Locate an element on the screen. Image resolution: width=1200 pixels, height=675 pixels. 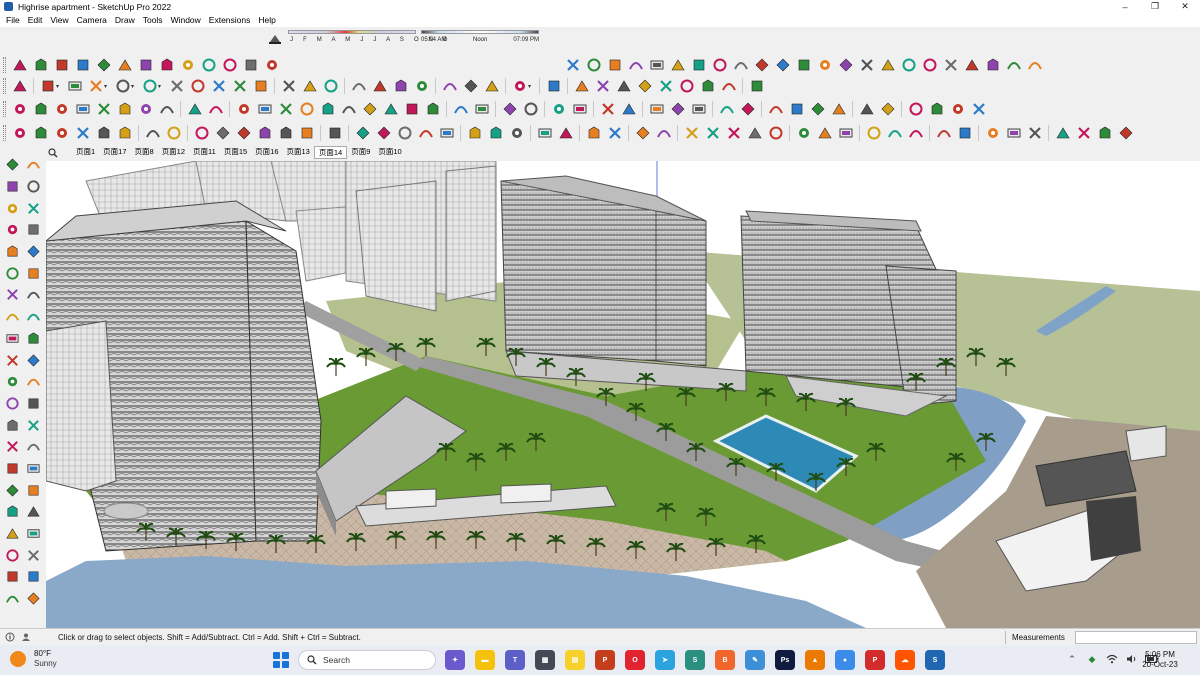
toolbar-grip is located at coordinates (4, 65).